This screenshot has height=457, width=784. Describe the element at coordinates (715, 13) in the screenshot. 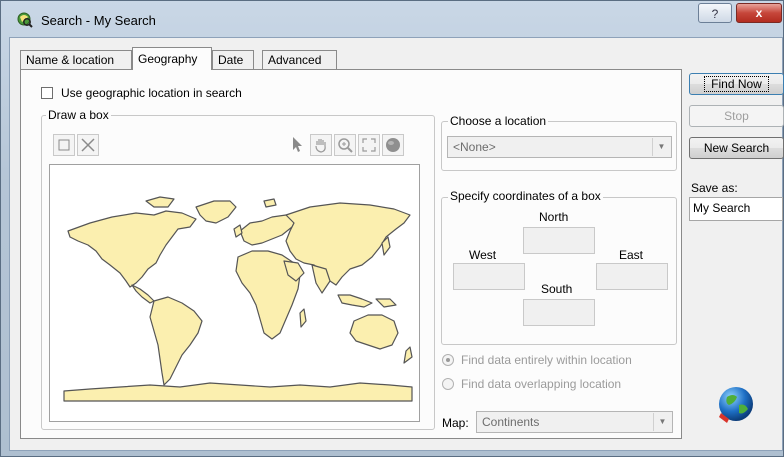

I see `help-button: ?` at that location.